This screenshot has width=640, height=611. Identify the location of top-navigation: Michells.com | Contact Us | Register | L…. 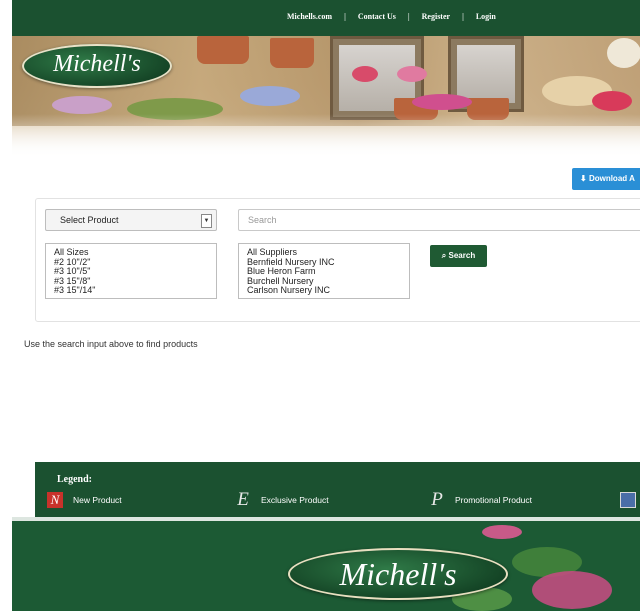
(326, 18).